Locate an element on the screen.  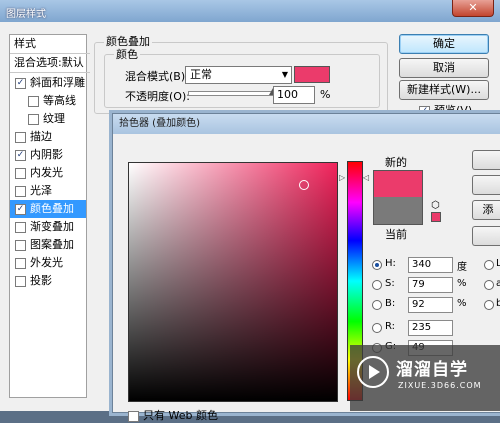
h-radio is located at coordinates (377, 265).